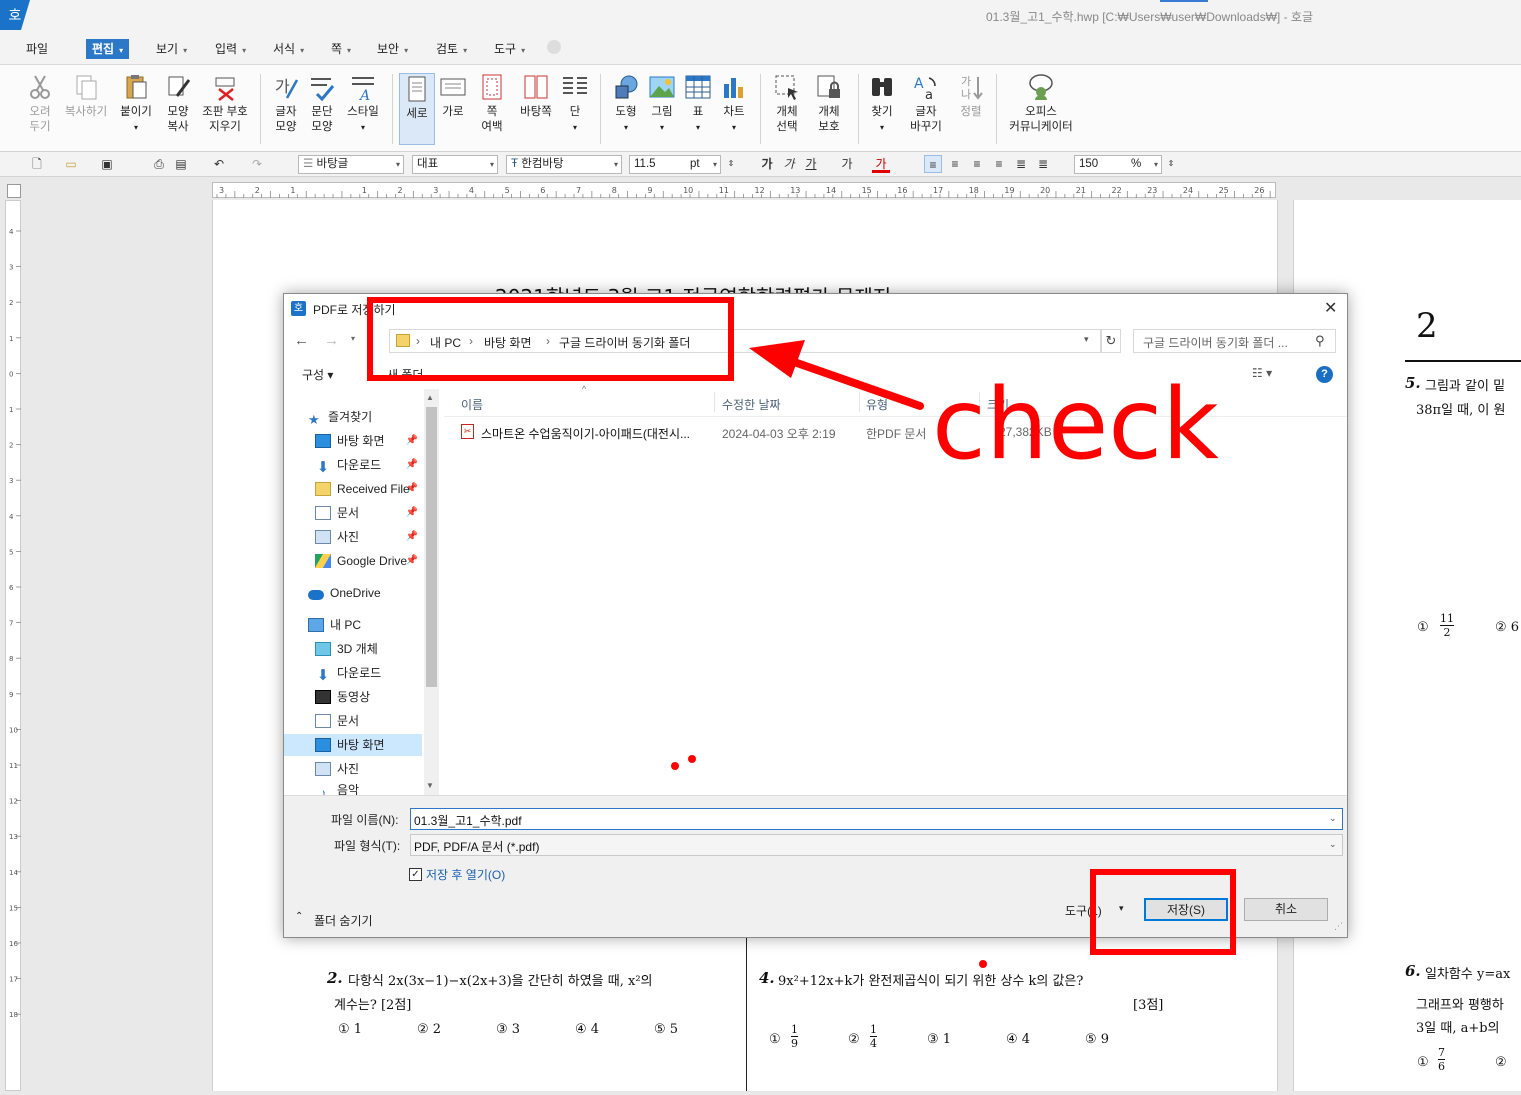  I want to click on italic-button: 가, so click(789, 164).